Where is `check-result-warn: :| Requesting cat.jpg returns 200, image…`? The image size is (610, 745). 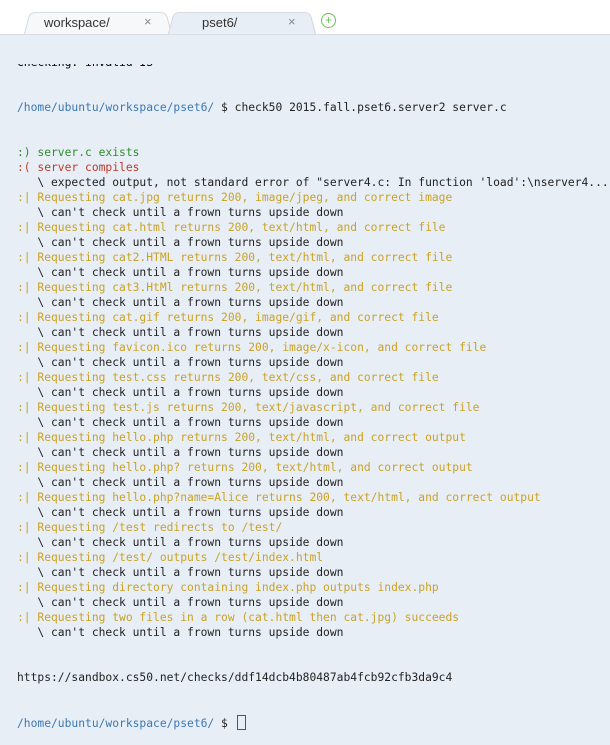 check-result-warn: :| Requesting cat.jpg returns 200, image… is located at coordinates (235, 197).